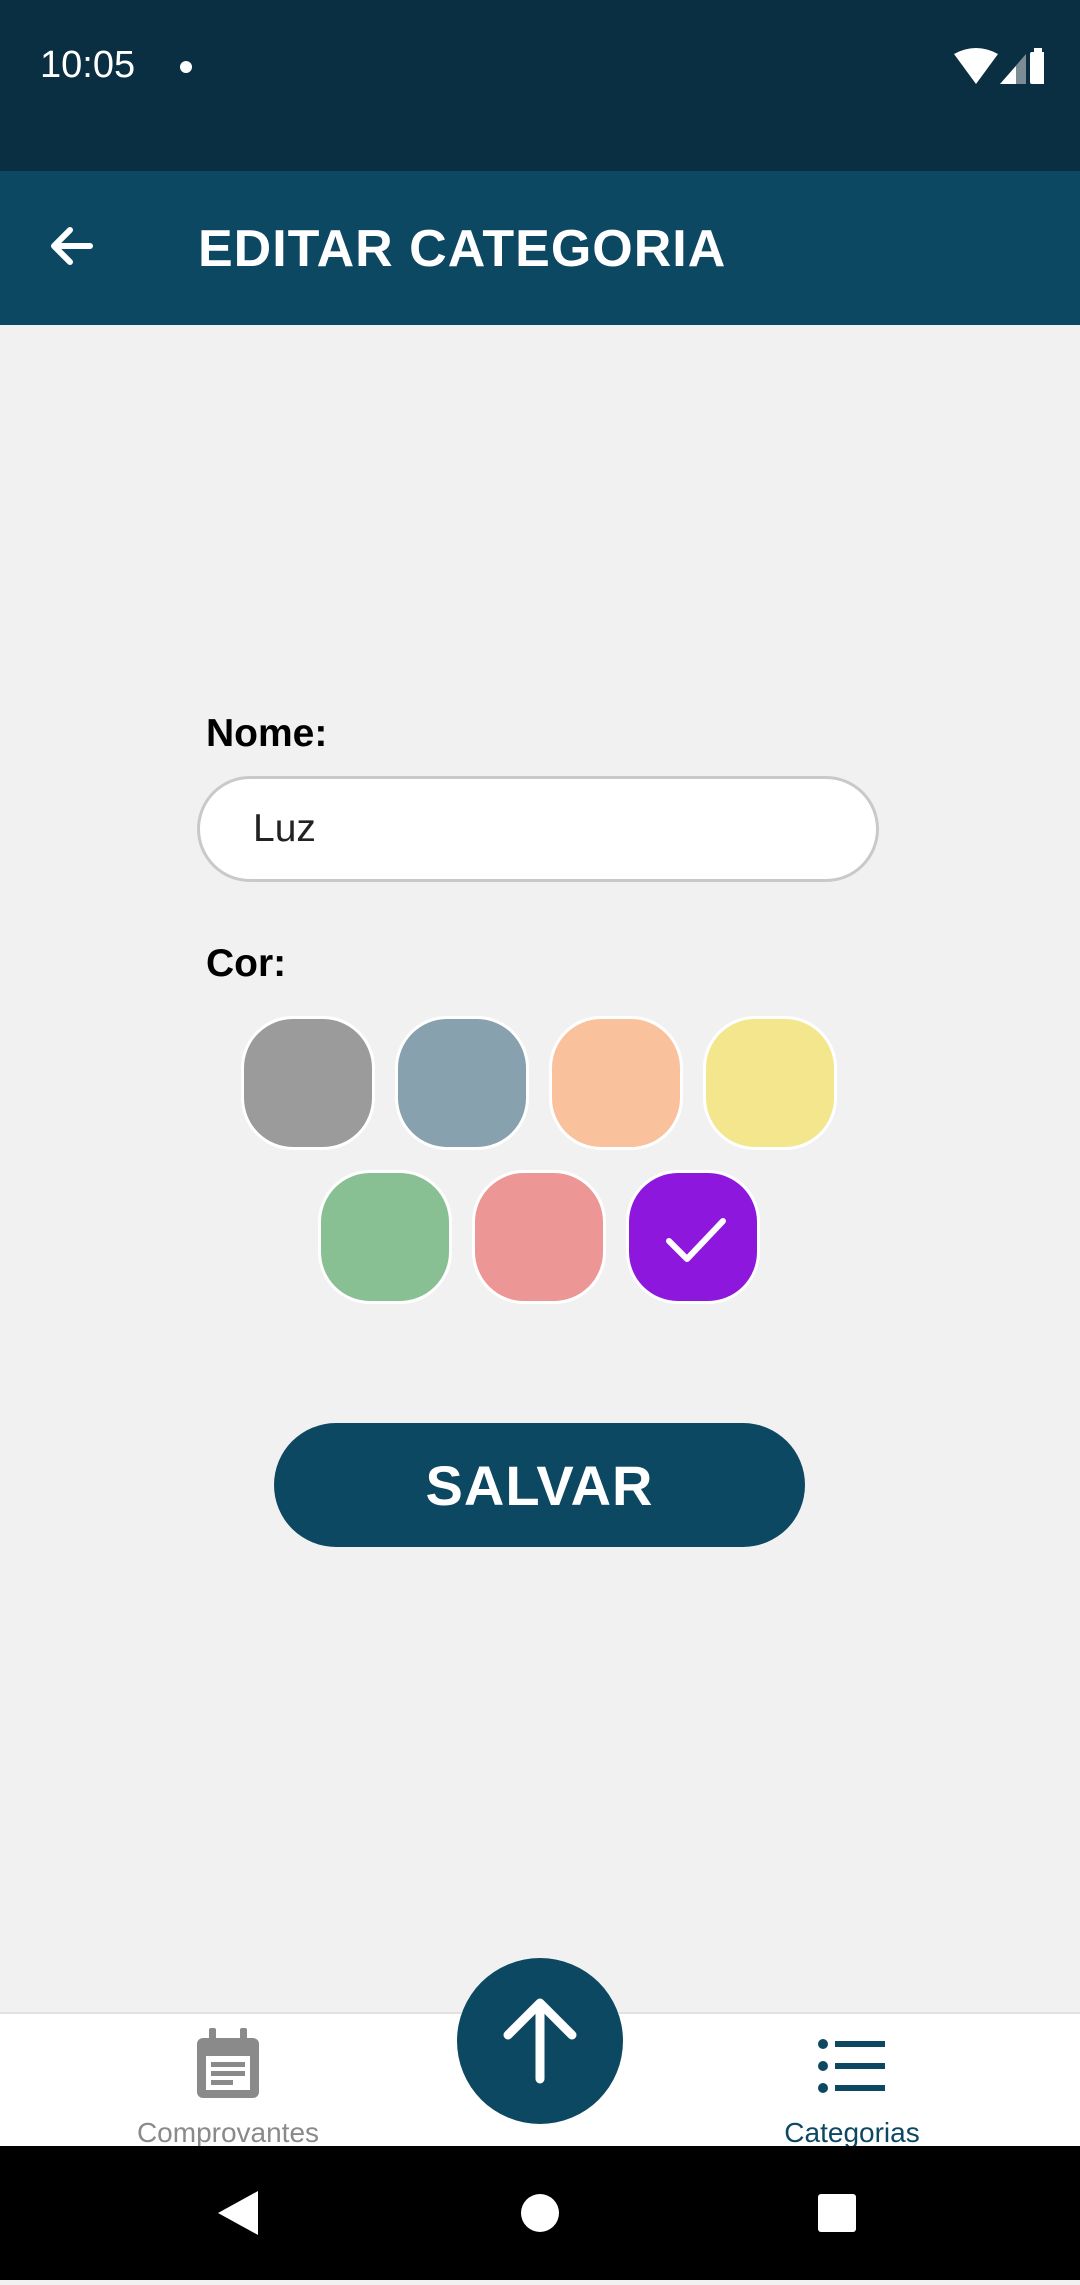  What do you see at coordinates (837, 2213) in the screenshot?
I see `recents-square-icon` at bounding box center [837, 2213].